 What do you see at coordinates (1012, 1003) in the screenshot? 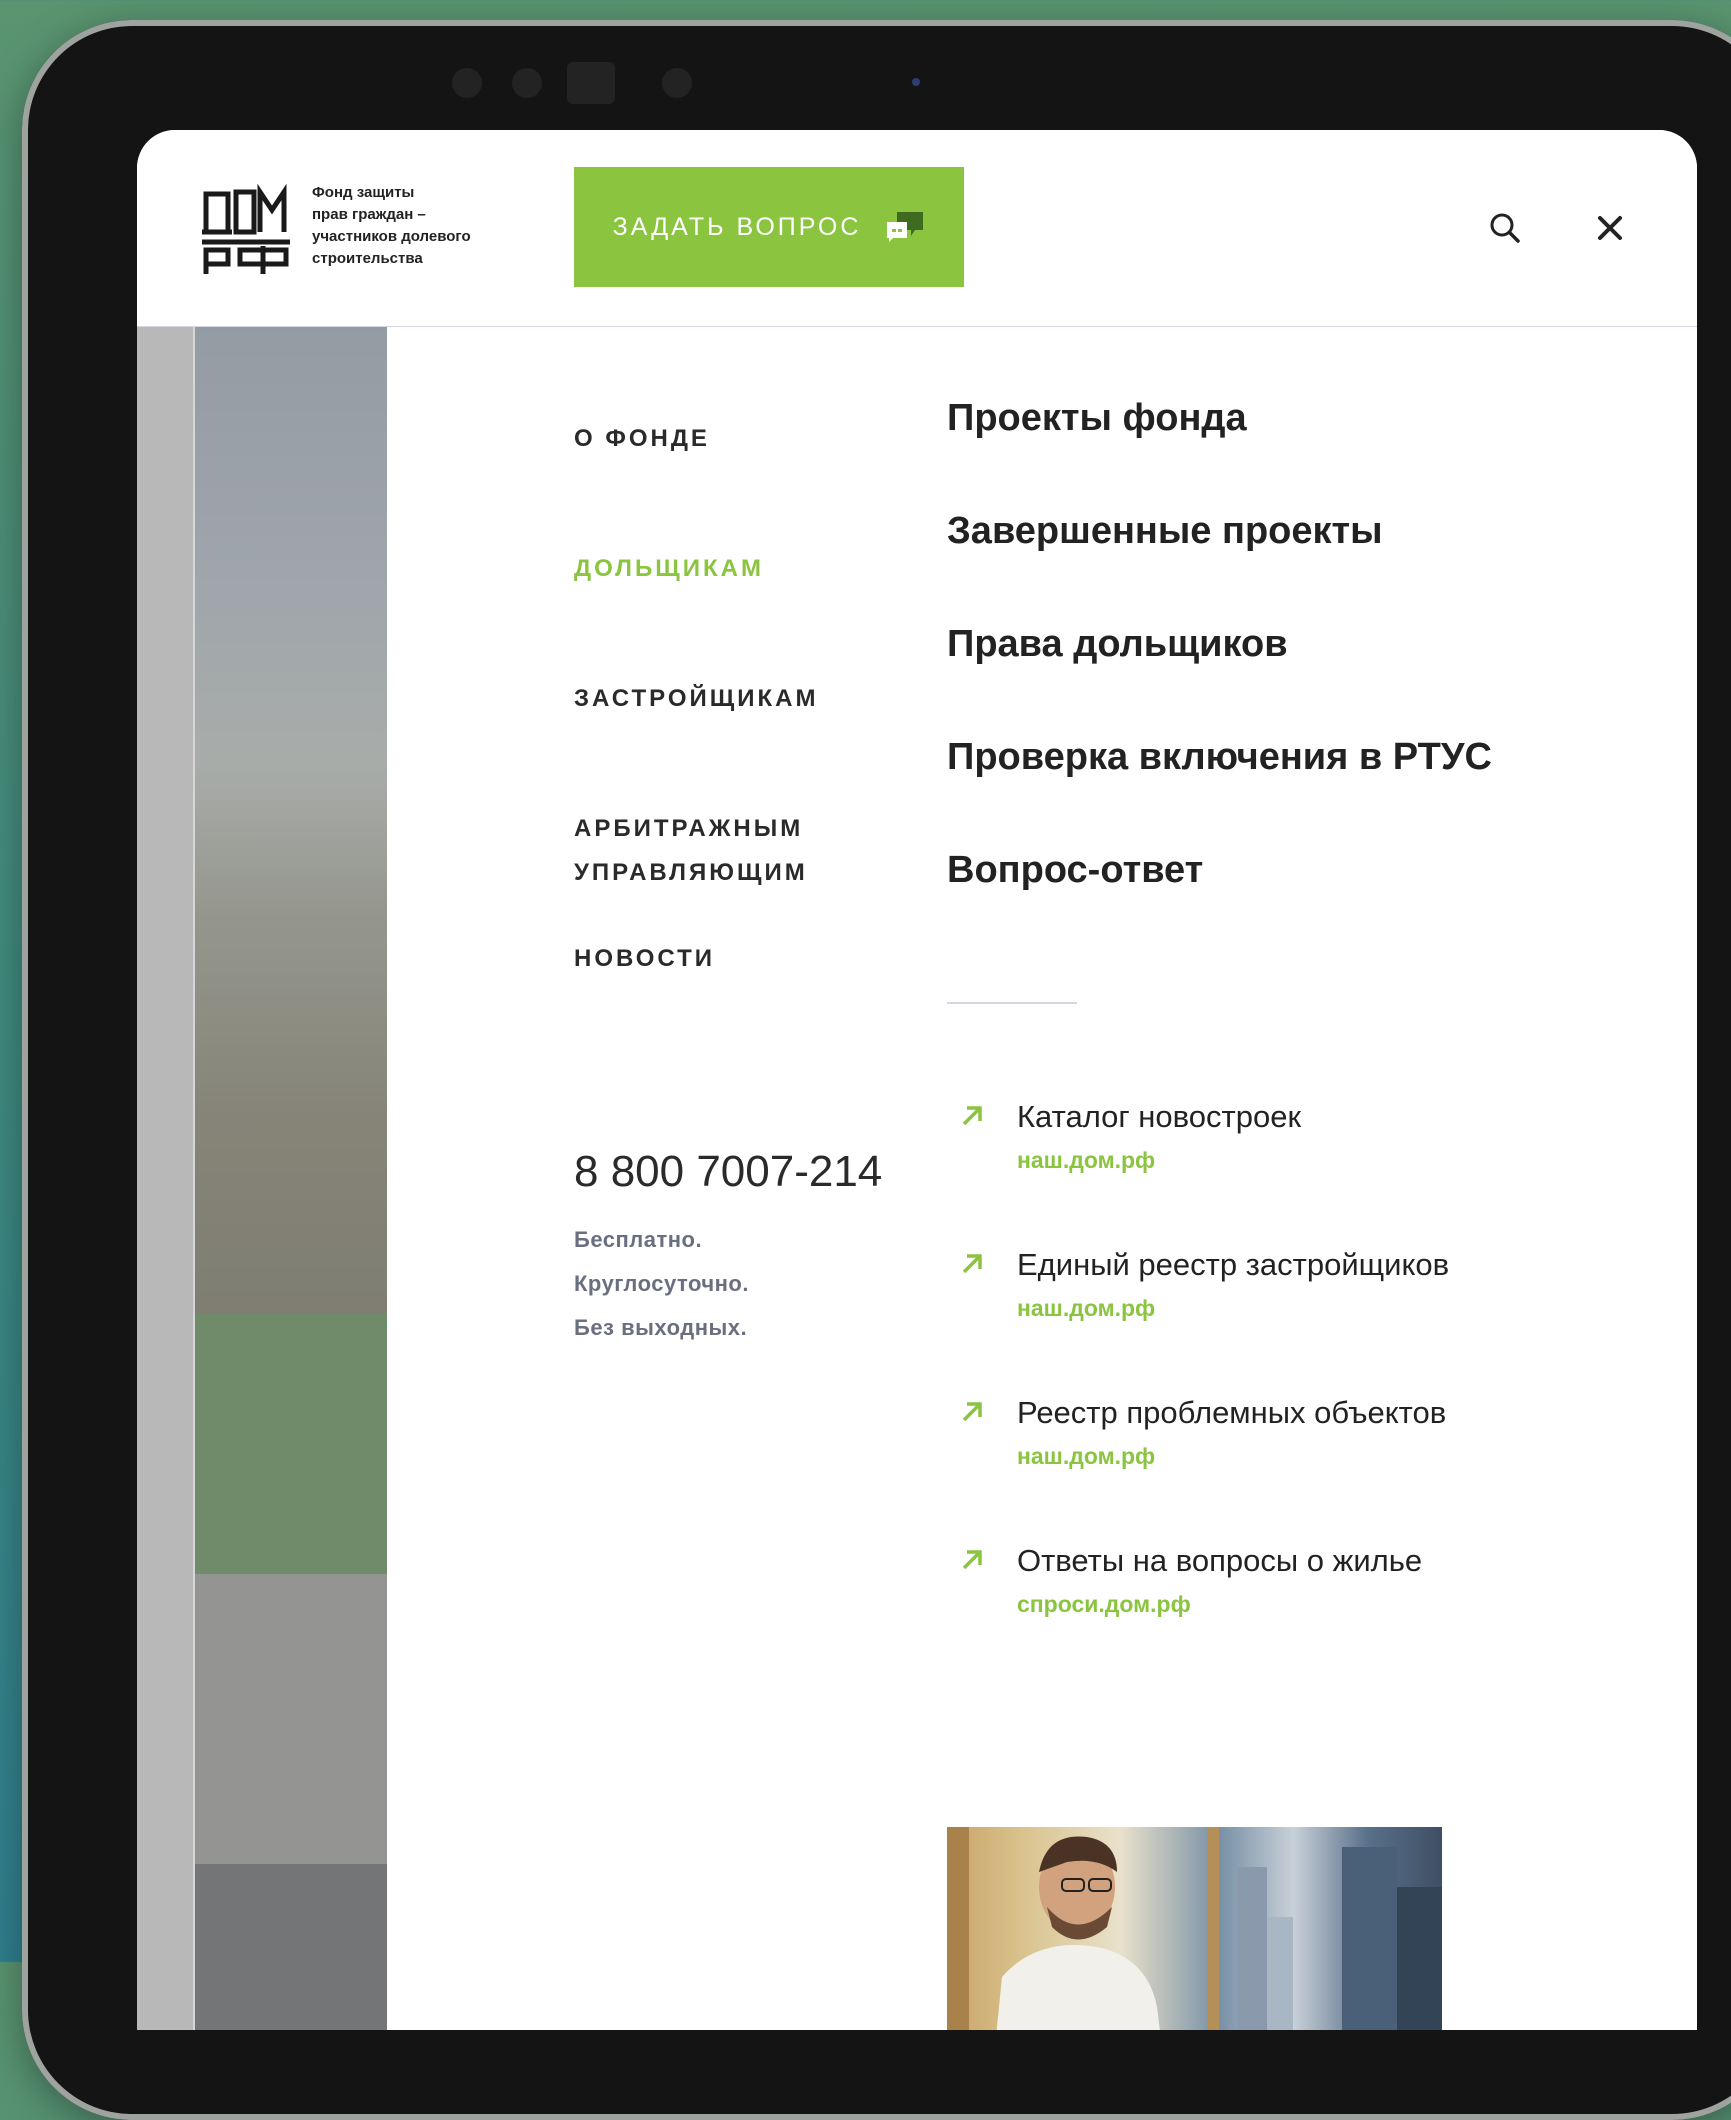
I see `submenu-divider` at bounding box center [1012, 1003].